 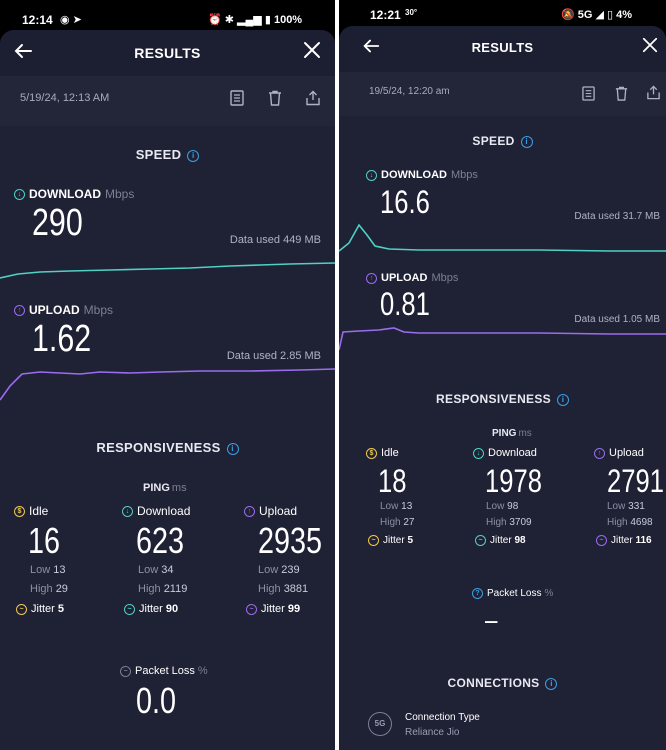 I want to click on system-icons: 🔕 5G ◢ ▯ 4%, so click(x=596, y=14).